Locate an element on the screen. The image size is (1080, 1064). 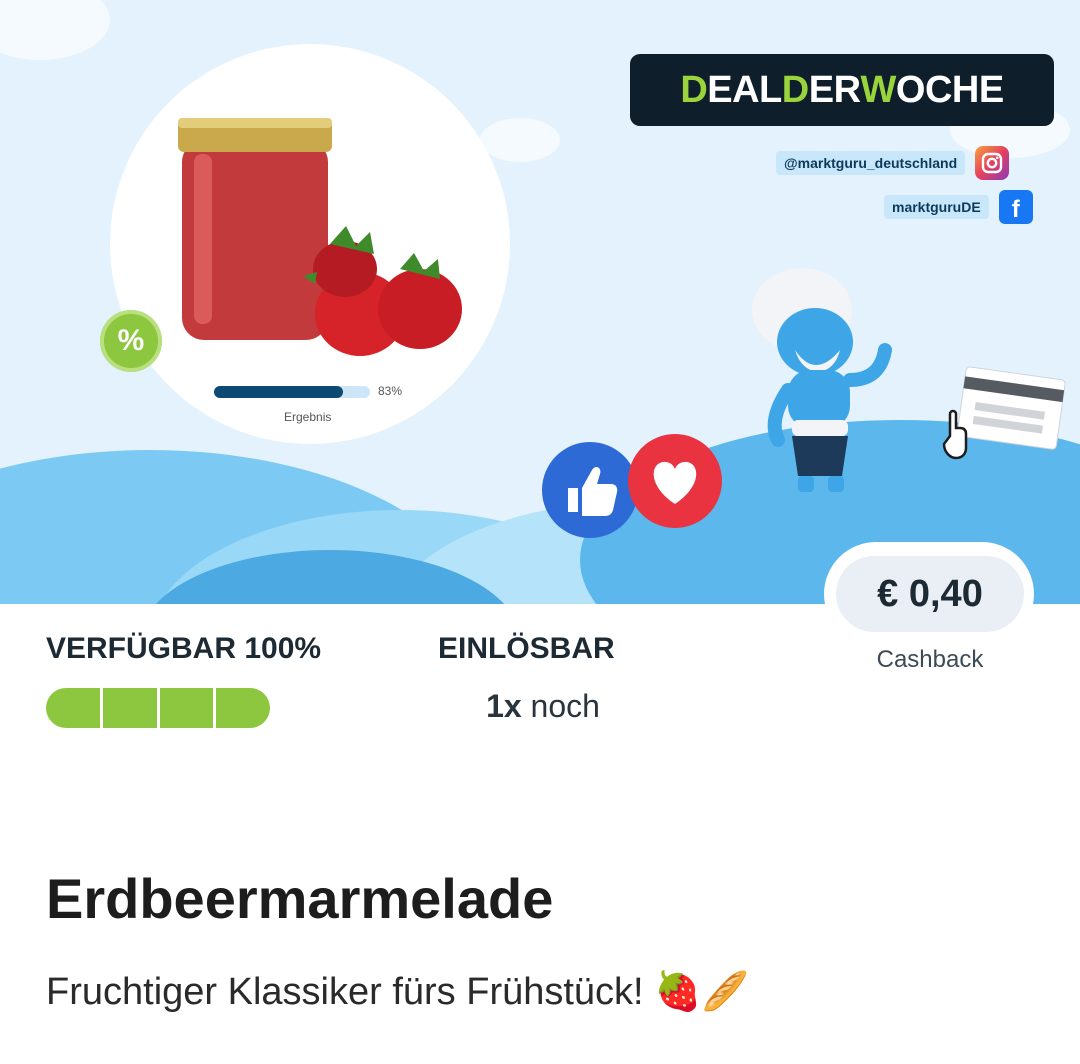
deal-title-part: OCHE is located at coordinates (949, 89).